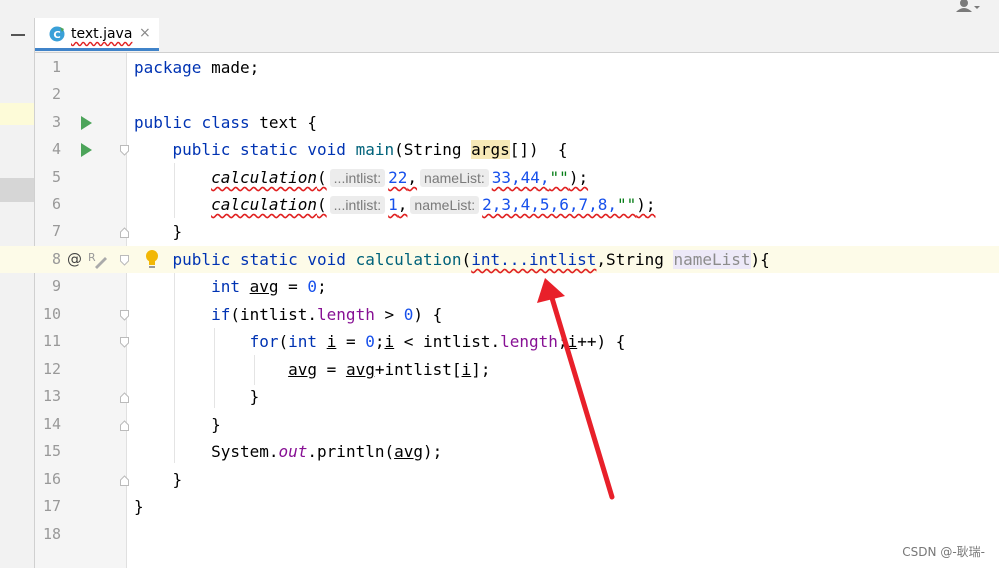  Describe the element at coordinates (74, 259) in the screenshot. I see `override-icon: @` at that location.